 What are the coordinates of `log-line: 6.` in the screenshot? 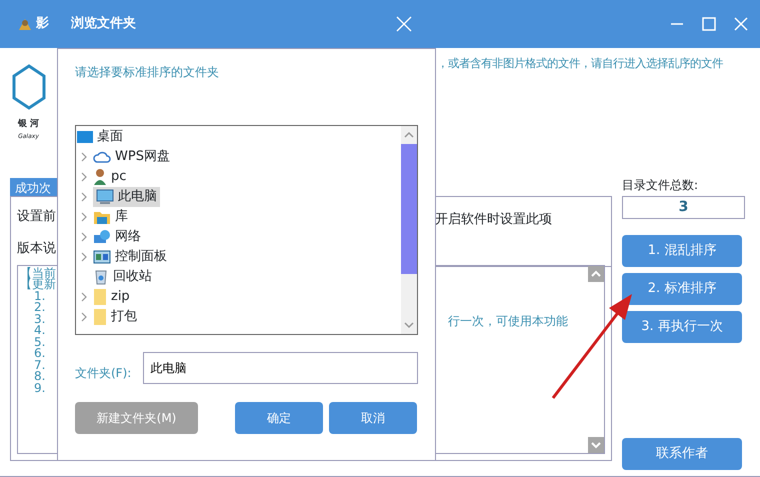 It's located at (39, 354).